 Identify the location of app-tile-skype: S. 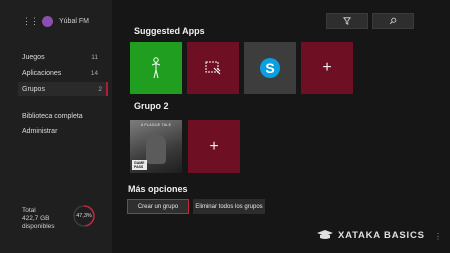
(270, 68).